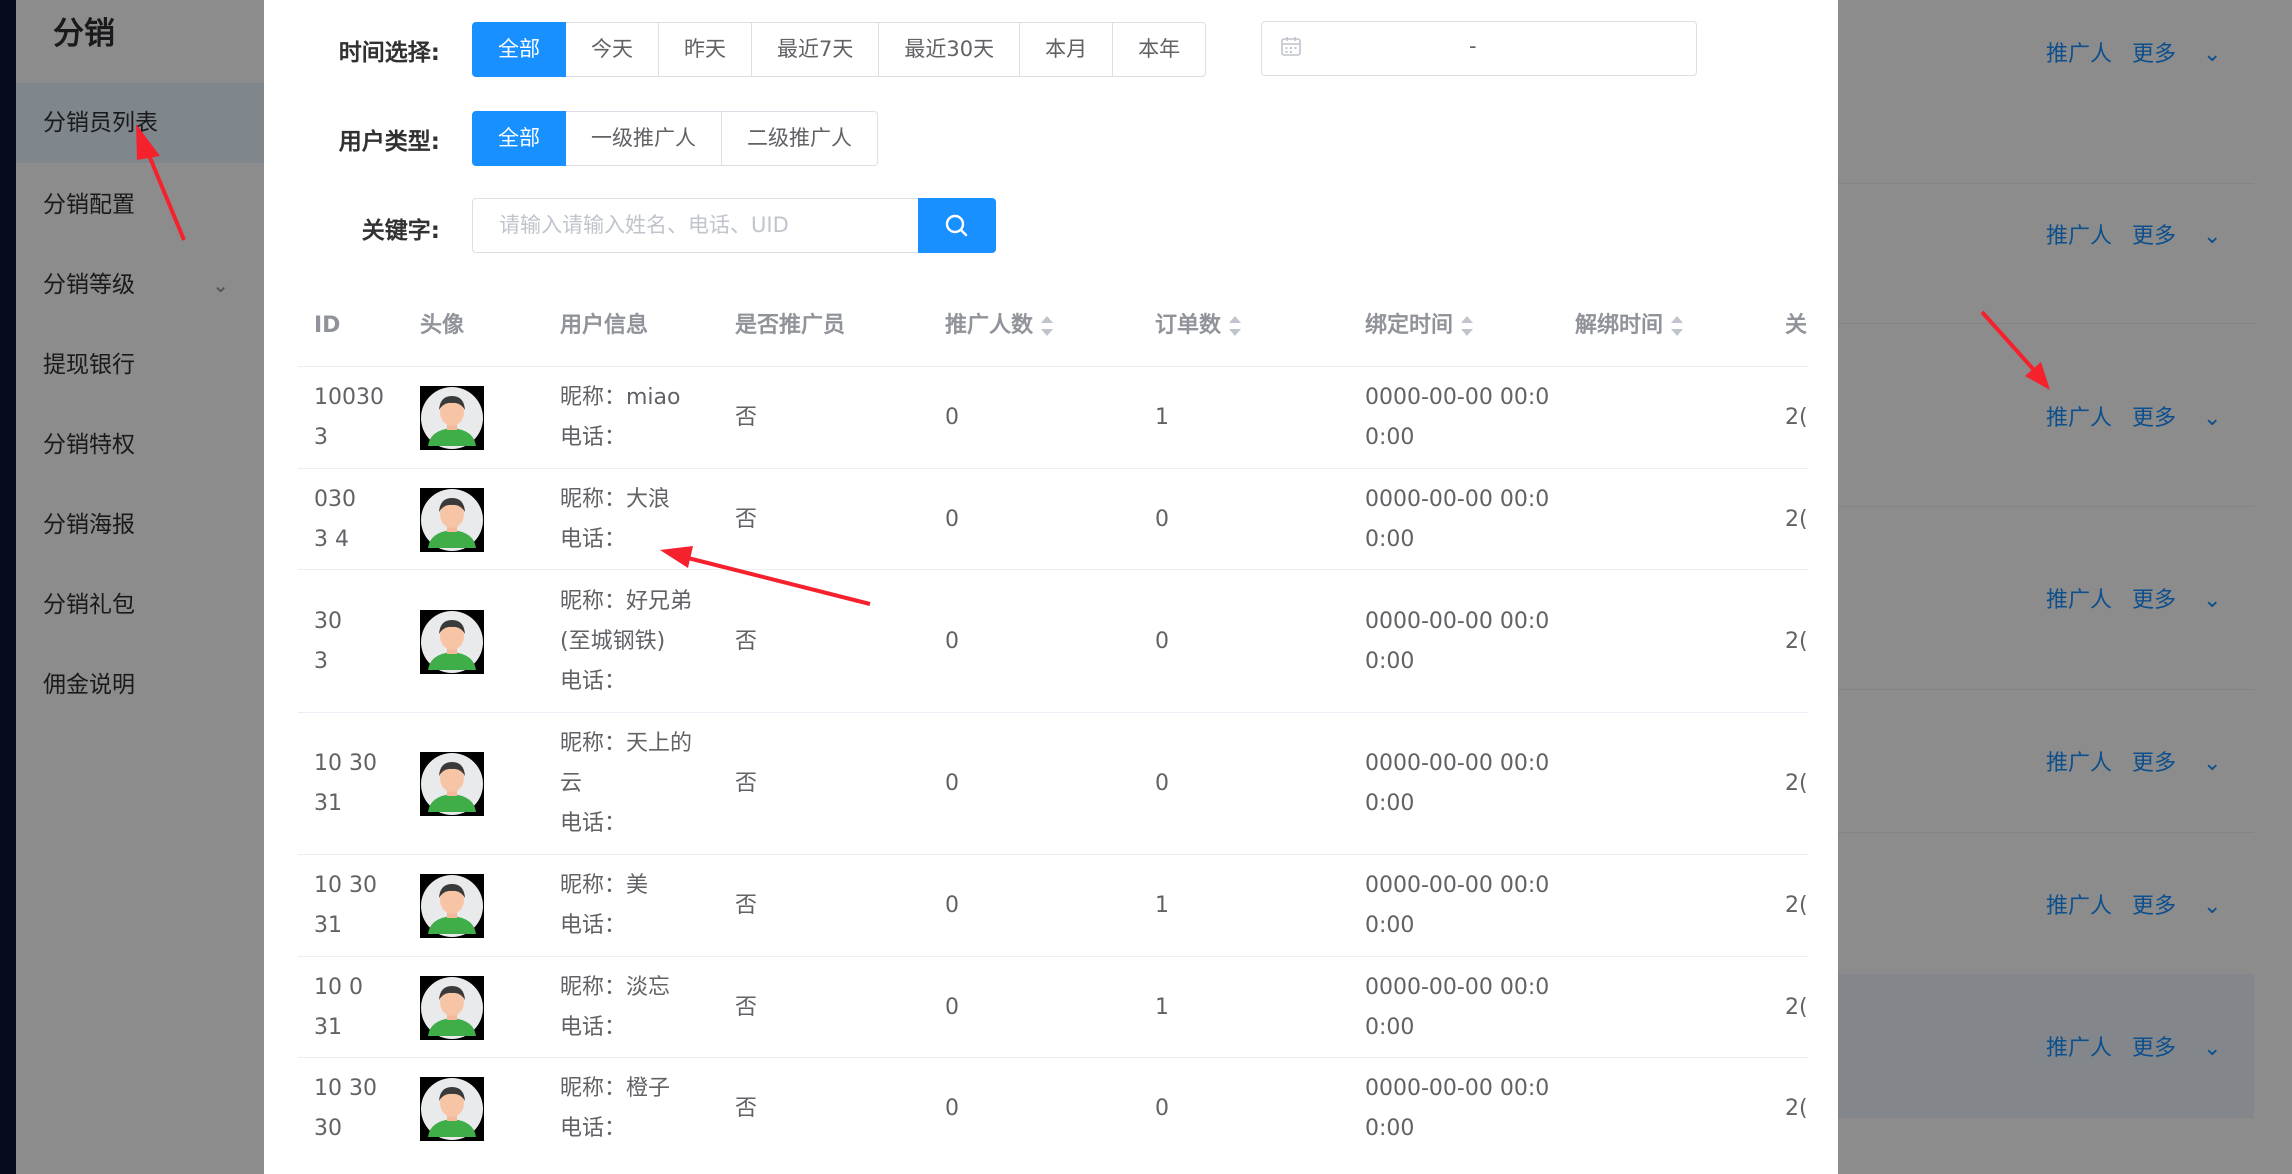  What do you see at coordinates (615, 987) in the screenshot?
I see `user-nickname-line: 昵称：淡忘` at bounding box center [615, 987].